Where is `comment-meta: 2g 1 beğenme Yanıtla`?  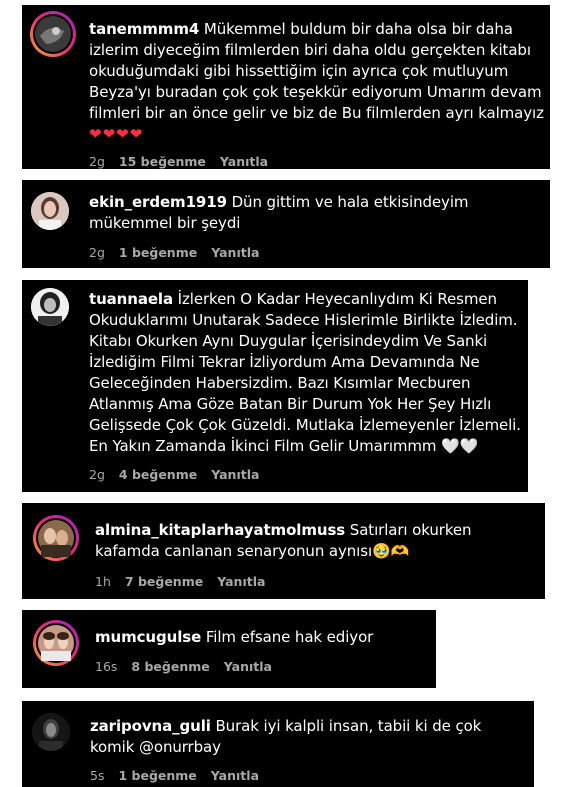 comment-meta: 2g 1 beğenme Yanıtla is located at coordinates (181, 252).